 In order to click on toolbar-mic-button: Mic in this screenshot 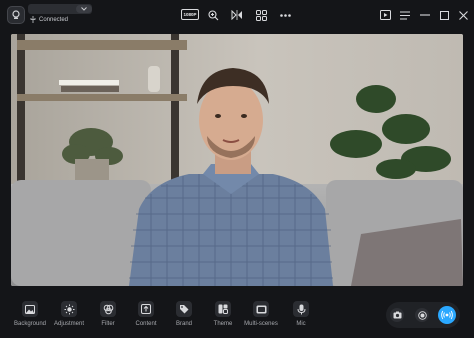, I will do `click(301, 314)`.